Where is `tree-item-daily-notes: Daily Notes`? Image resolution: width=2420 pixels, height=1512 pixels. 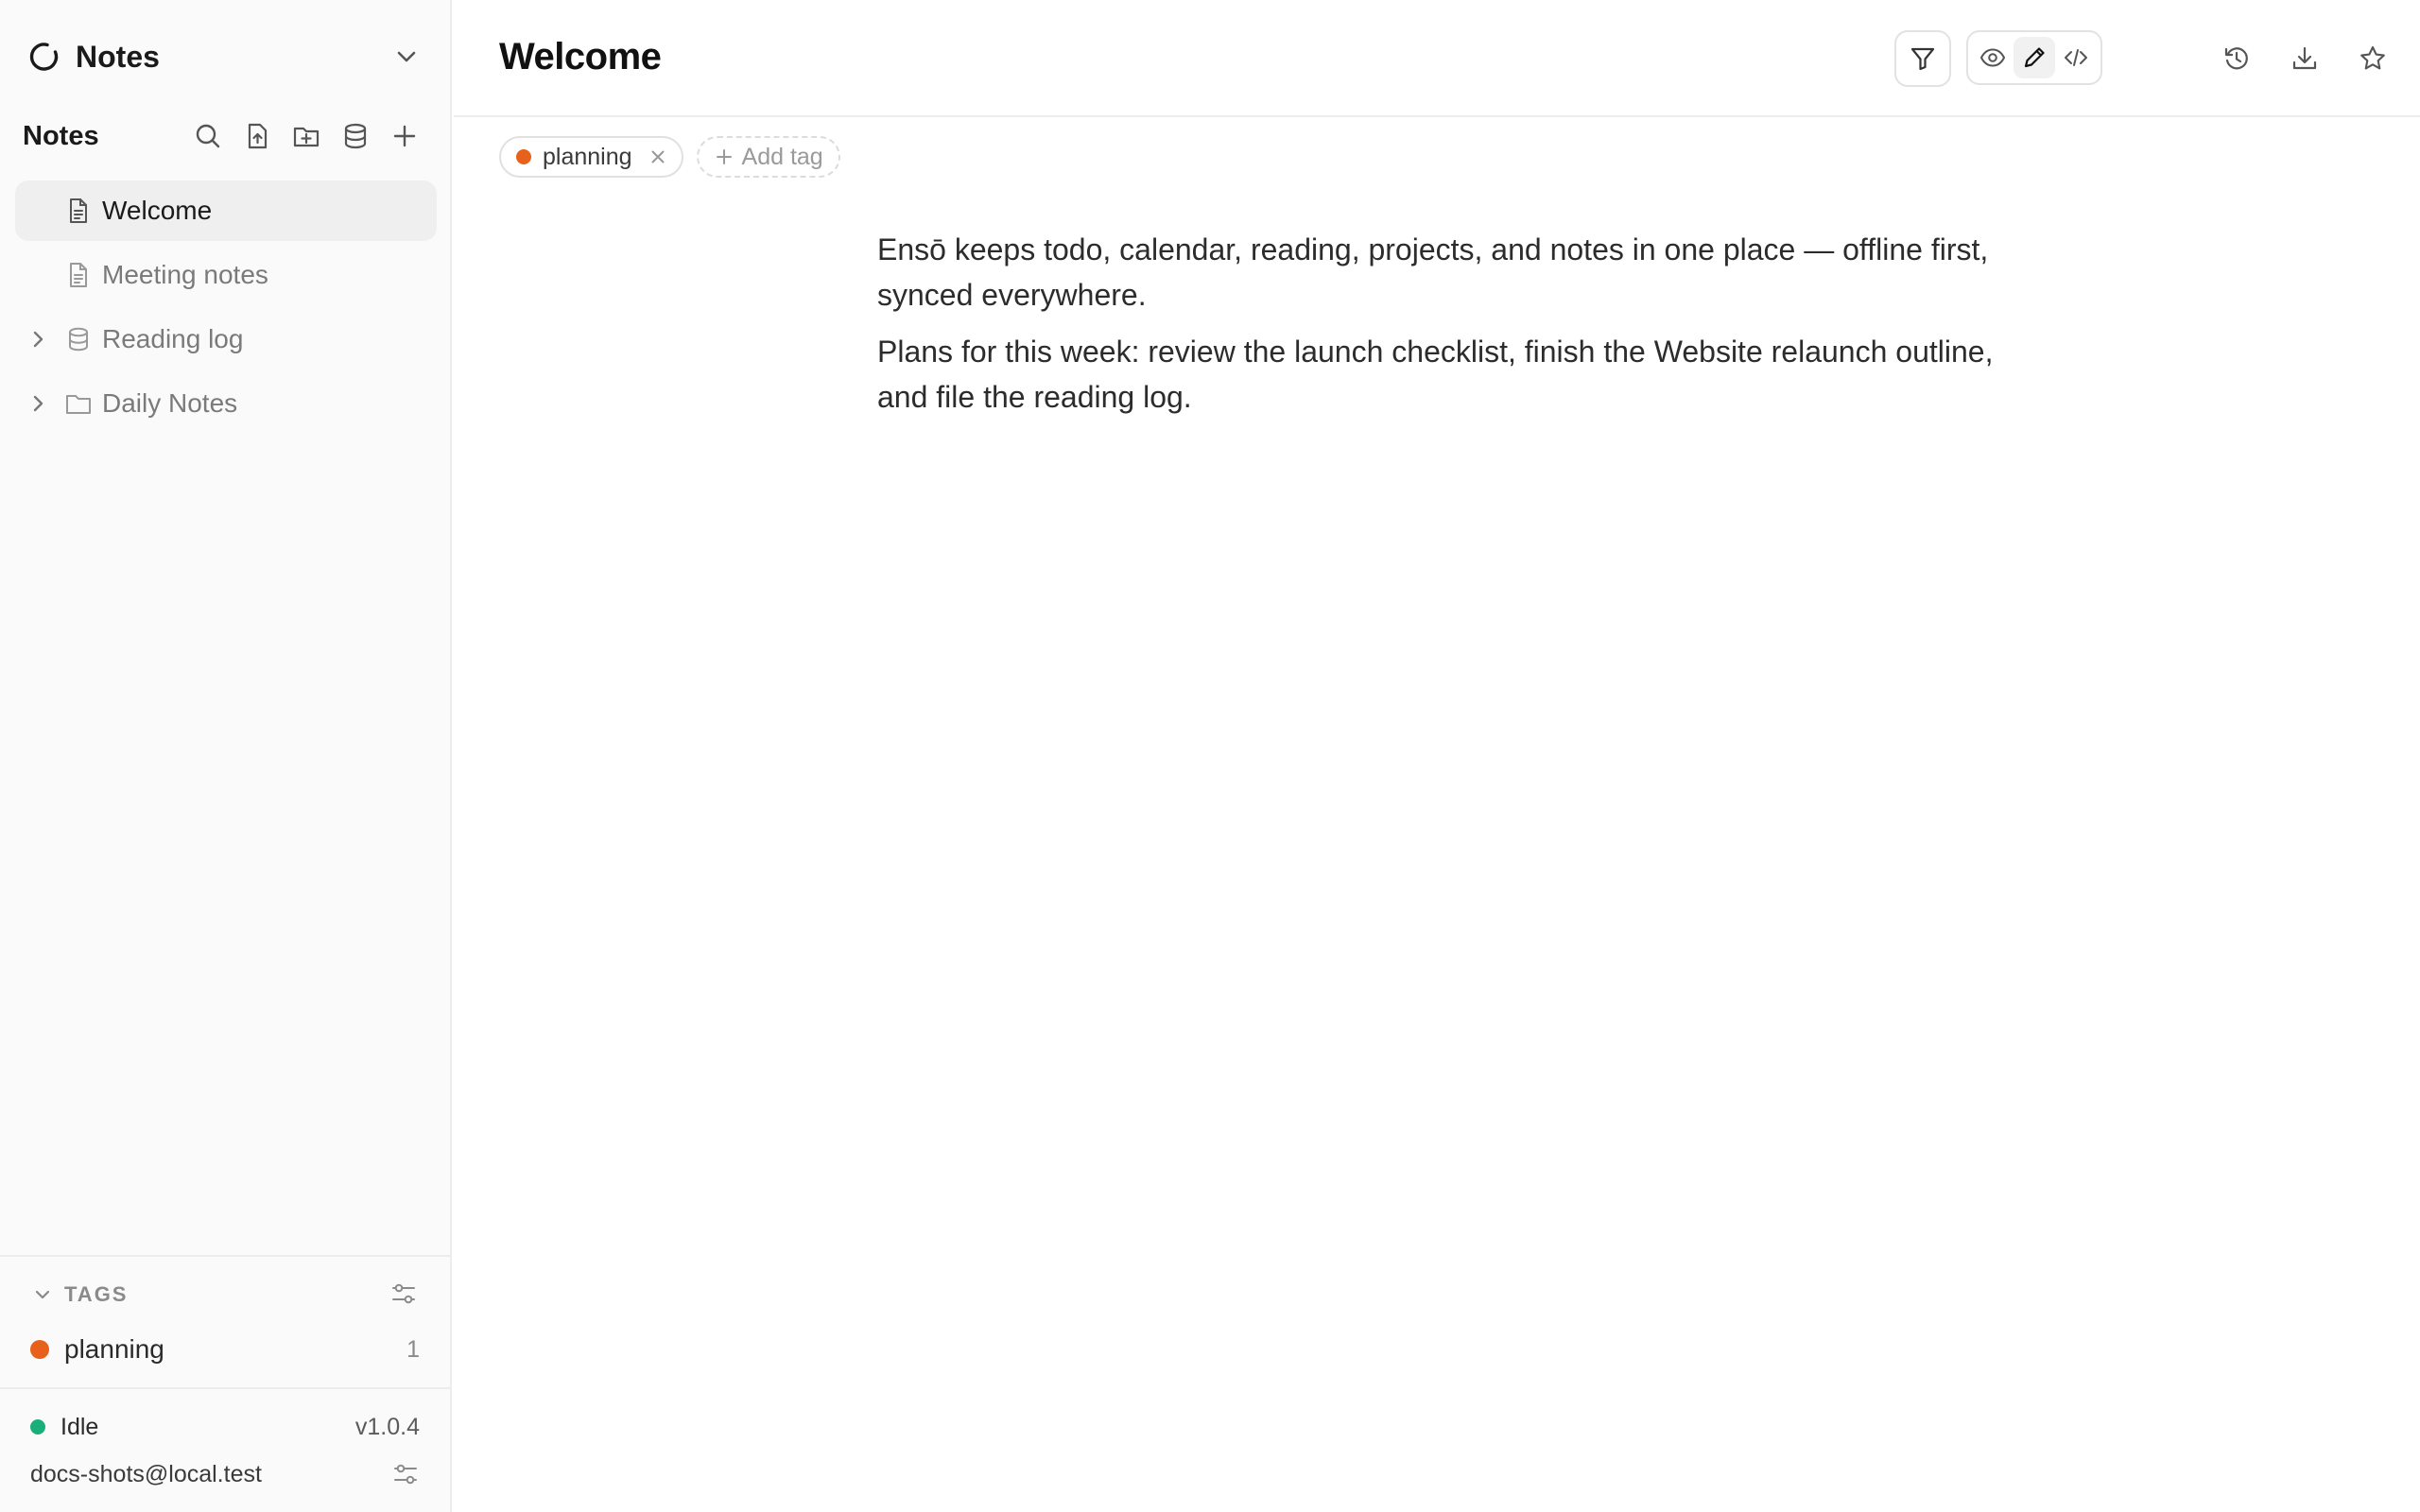
tree-item-daily-notes: Daily Notes is located at coordinates (226, 403).